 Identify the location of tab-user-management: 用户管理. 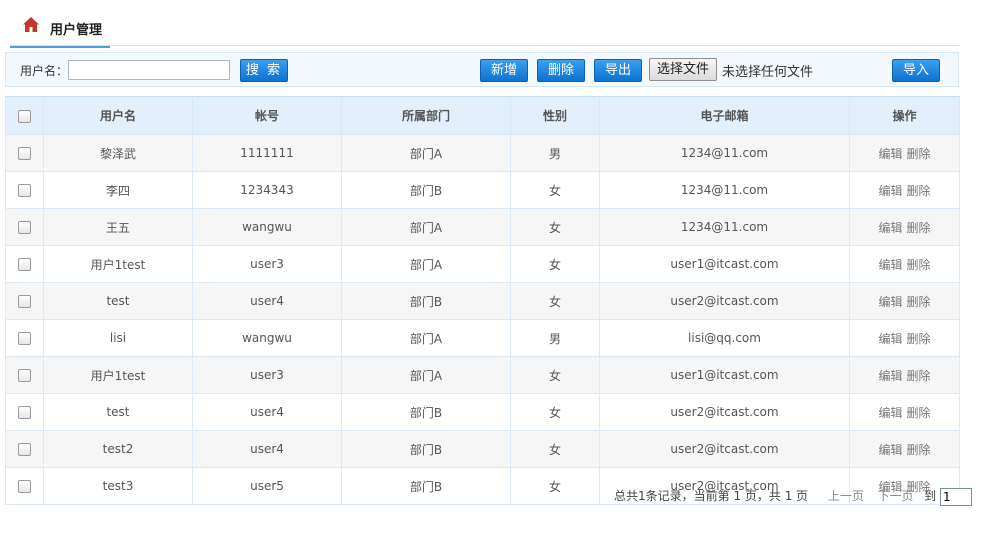
(60, 30).